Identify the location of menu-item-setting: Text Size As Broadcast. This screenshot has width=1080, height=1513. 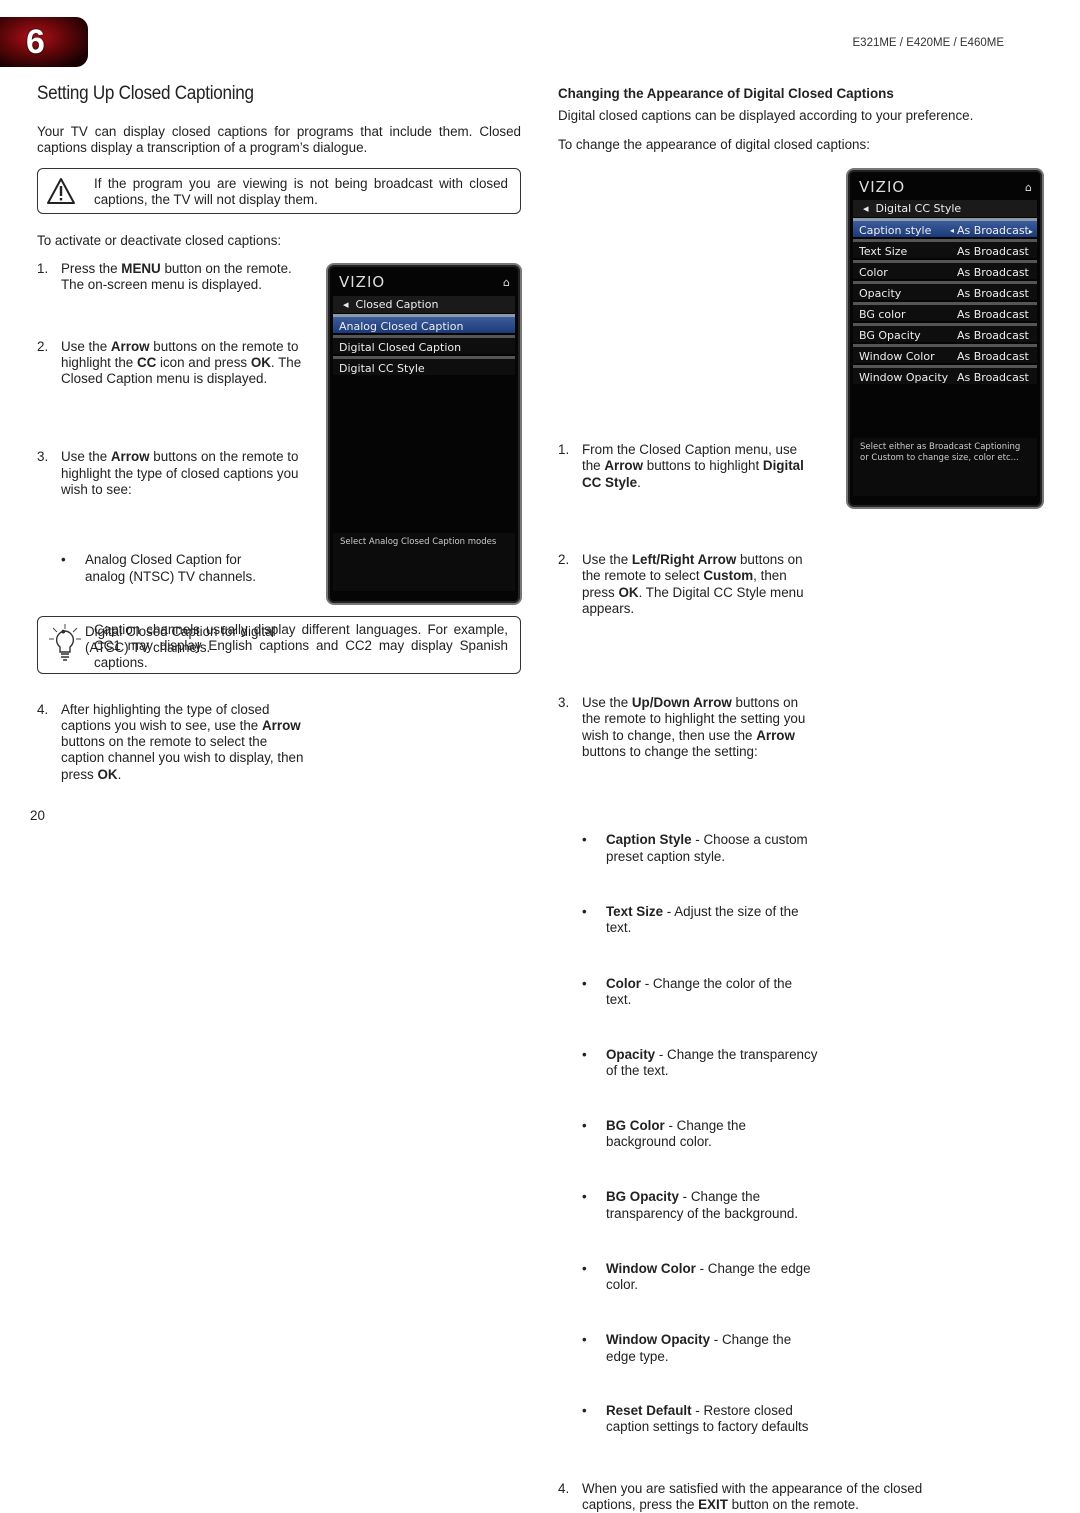
(945, 248).